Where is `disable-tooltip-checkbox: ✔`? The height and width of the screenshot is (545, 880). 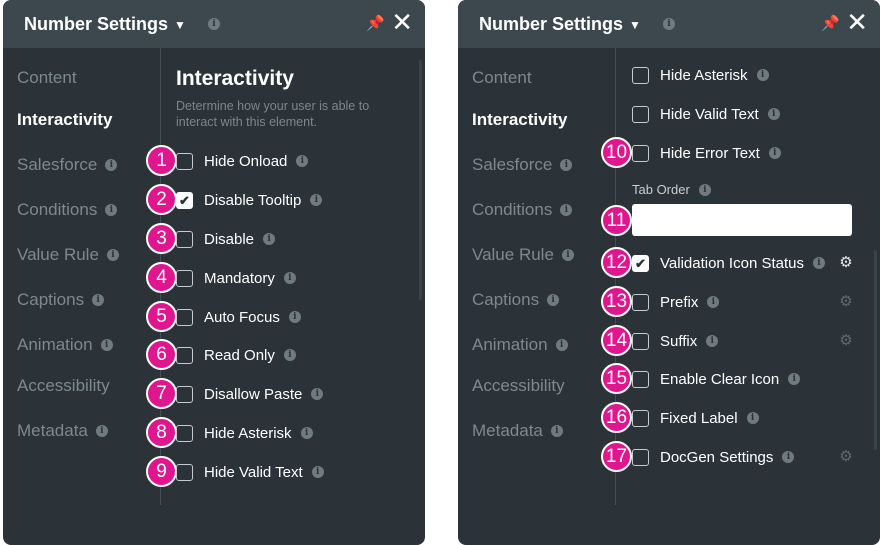
disable-tooltip-checkbox: ✔ is located at coordinates (184, 200).